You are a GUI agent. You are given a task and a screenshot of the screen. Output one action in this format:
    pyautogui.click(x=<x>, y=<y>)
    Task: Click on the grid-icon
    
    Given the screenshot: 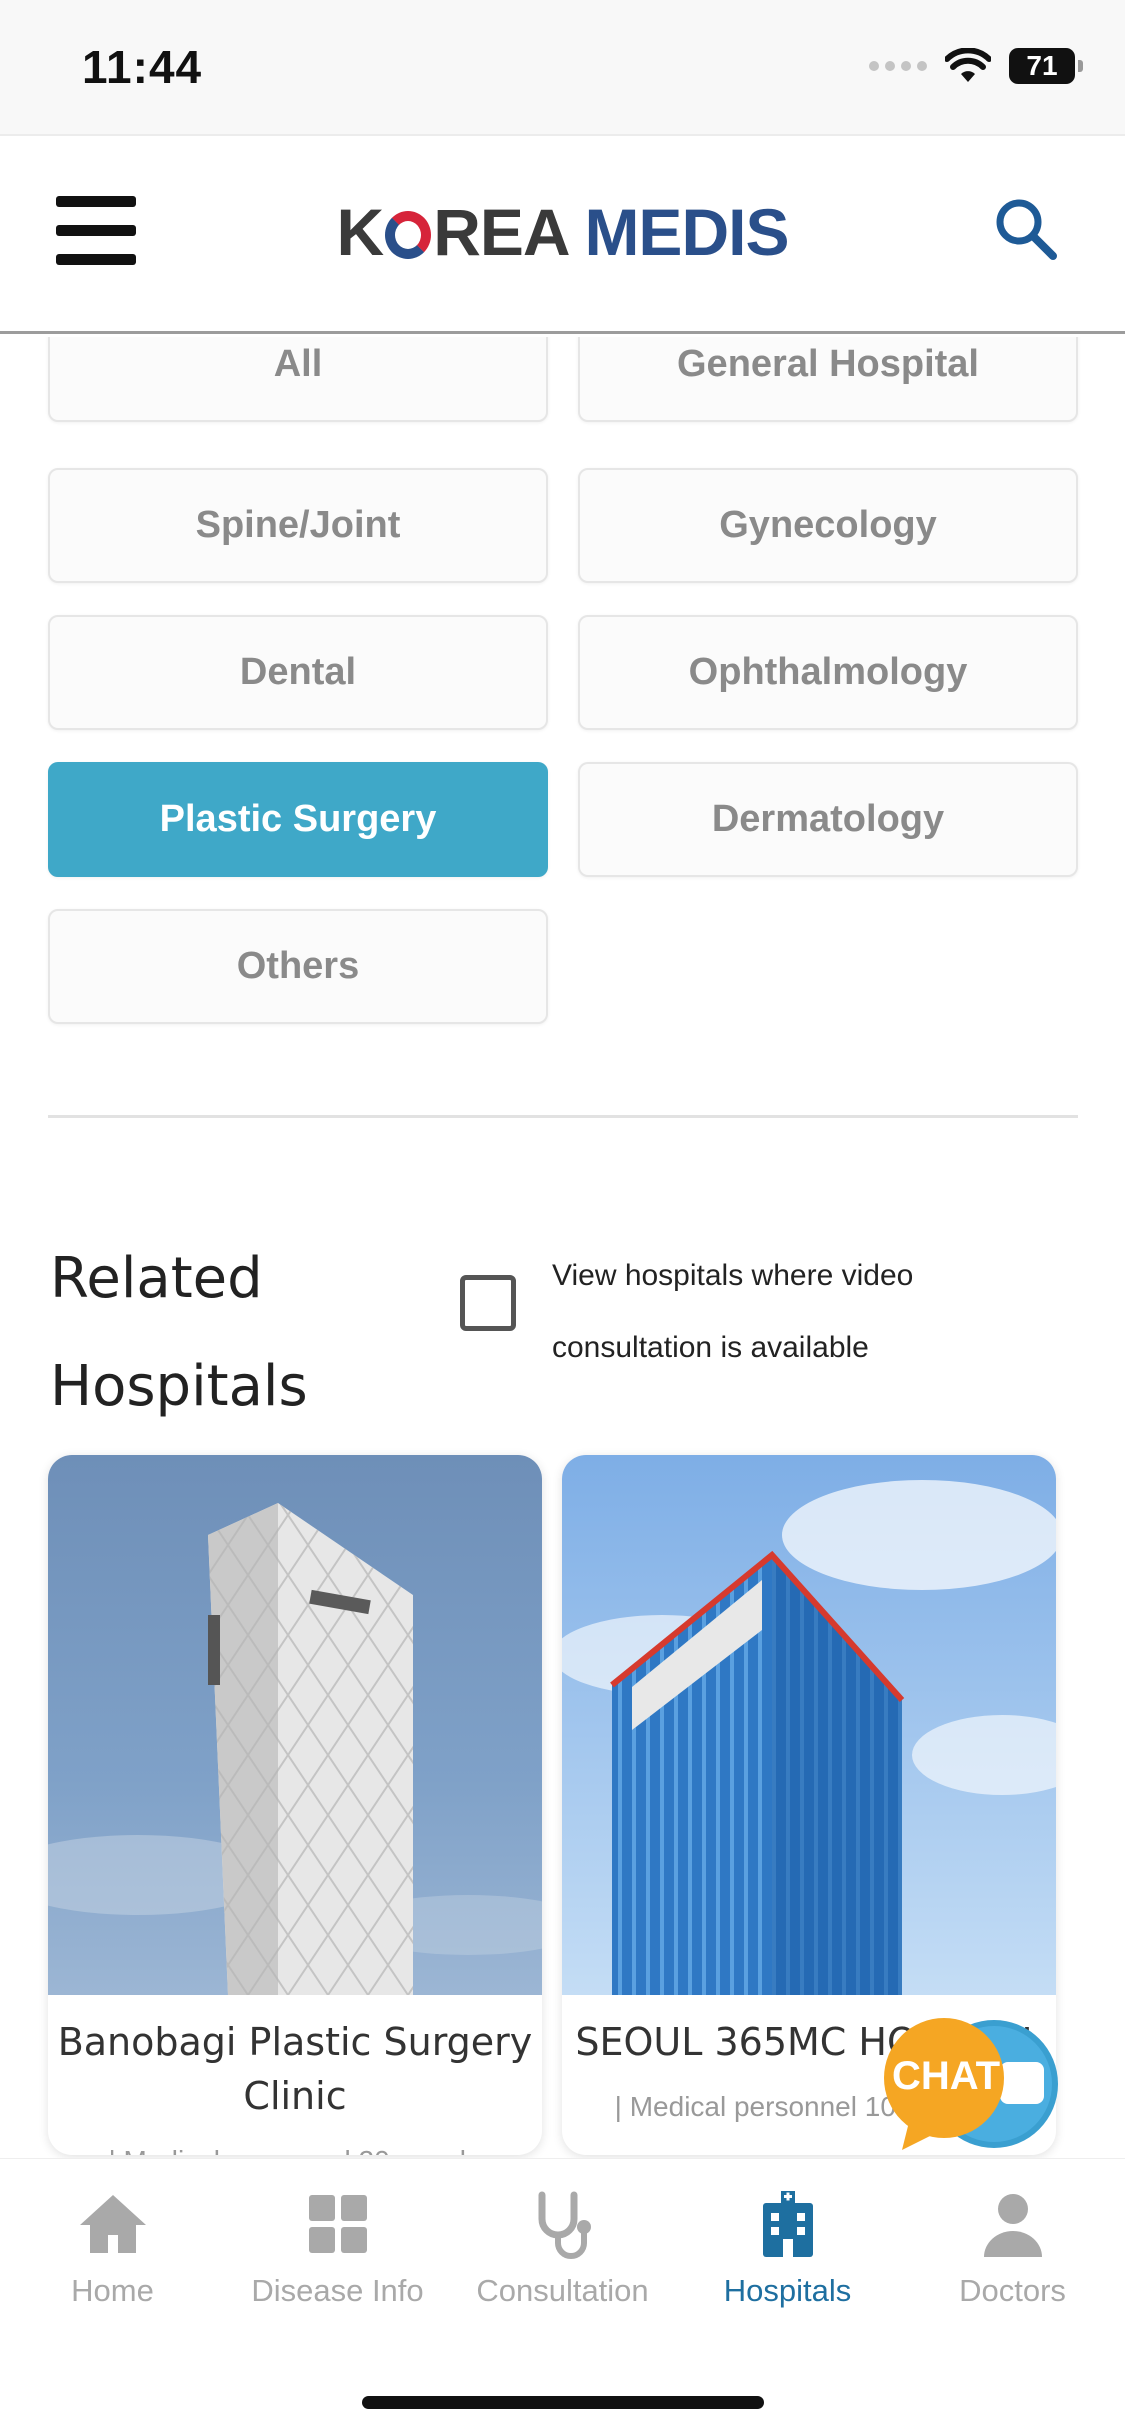 What is the action you would take?
    pyautogui.click(x=337, y=2224)
    